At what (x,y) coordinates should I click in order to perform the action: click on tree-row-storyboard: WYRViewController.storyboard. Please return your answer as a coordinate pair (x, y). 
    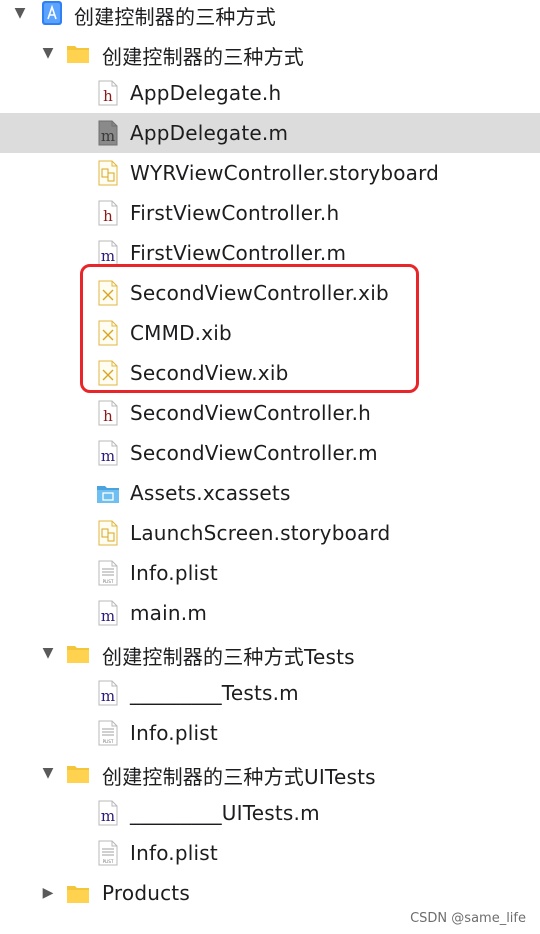
    Looking at the image, I should click on (270, 173).